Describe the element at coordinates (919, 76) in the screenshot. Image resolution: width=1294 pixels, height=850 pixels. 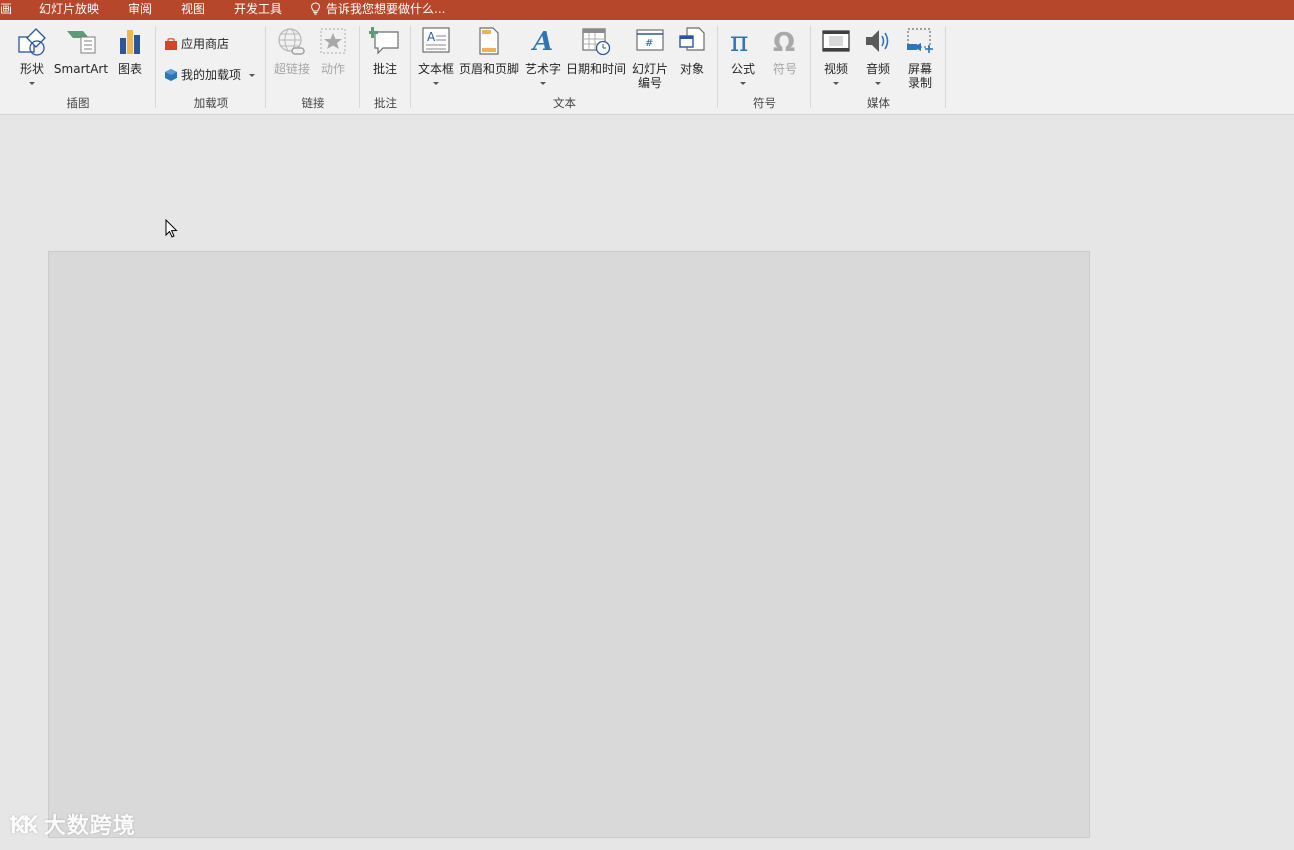
I see `screen-recording-label: 屏幕 录制` at that location.